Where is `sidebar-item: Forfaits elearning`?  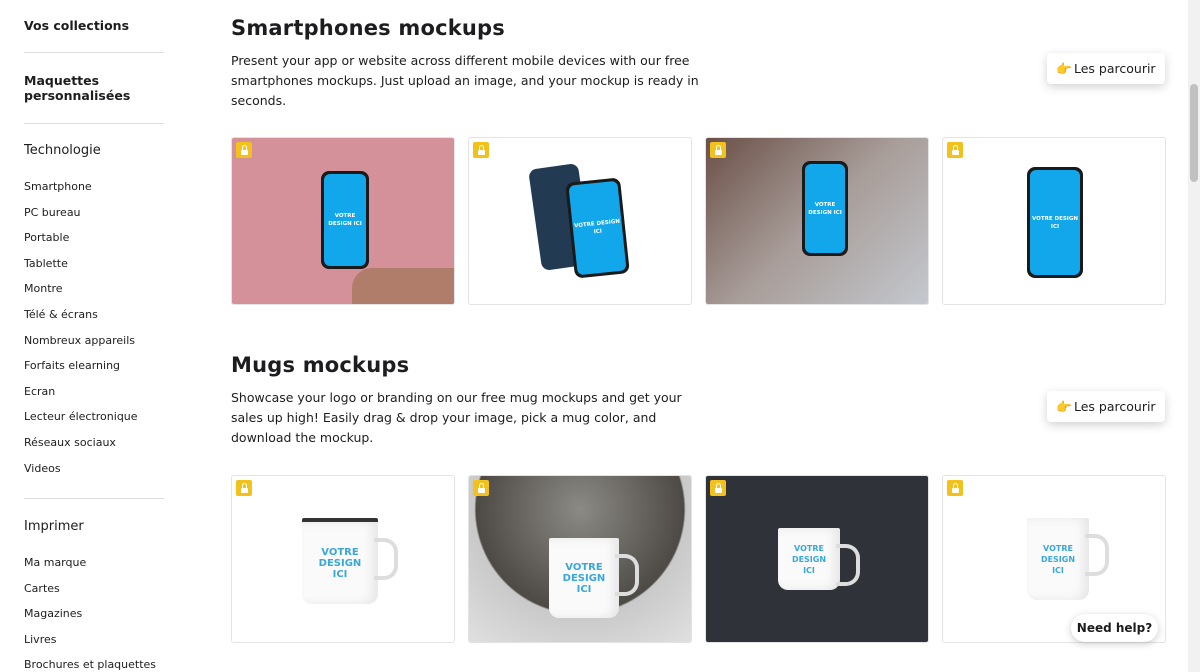
sidebar-item: Forfaits elearning is located at coordinates (72, 365).